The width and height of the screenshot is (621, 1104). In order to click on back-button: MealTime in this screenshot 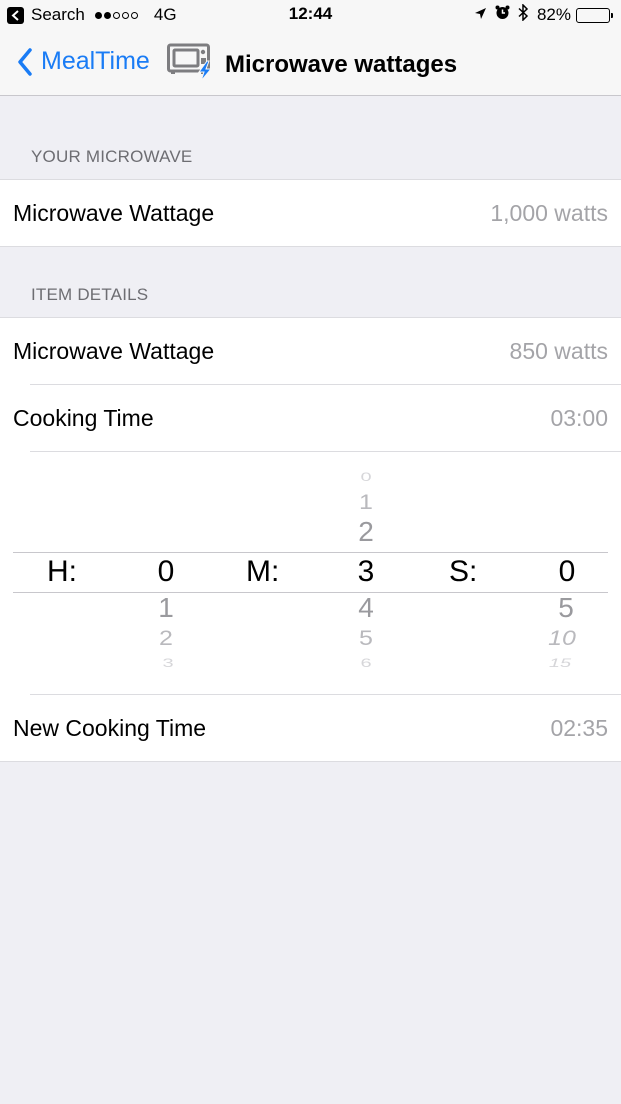, I will do `click(83, 61)`.